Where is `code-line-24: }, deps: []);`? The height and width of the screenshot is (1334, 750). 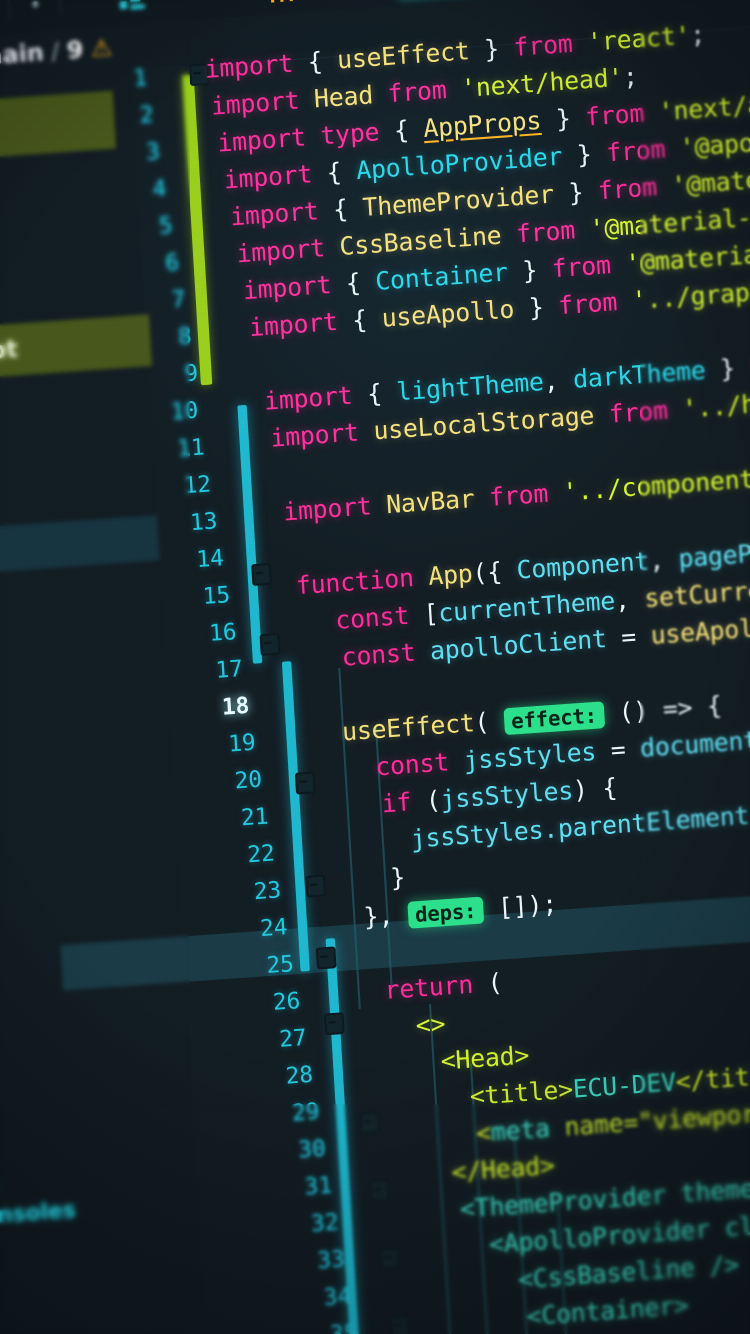
code-line-24: }, deps: []); is located at coordinates (460, 910).